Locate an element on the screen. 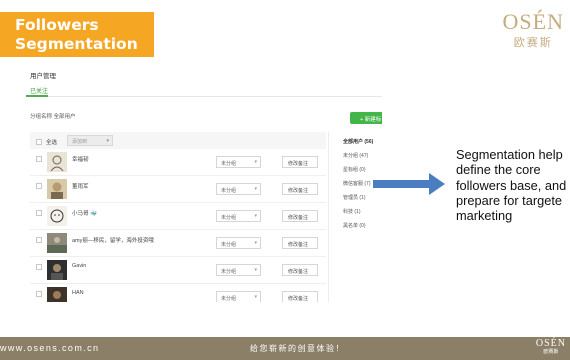 The height and width of the screenshot is (360, 570). sidebar-item-wechat-service: 微信客服 (7) is located at coordinates (357, 183).